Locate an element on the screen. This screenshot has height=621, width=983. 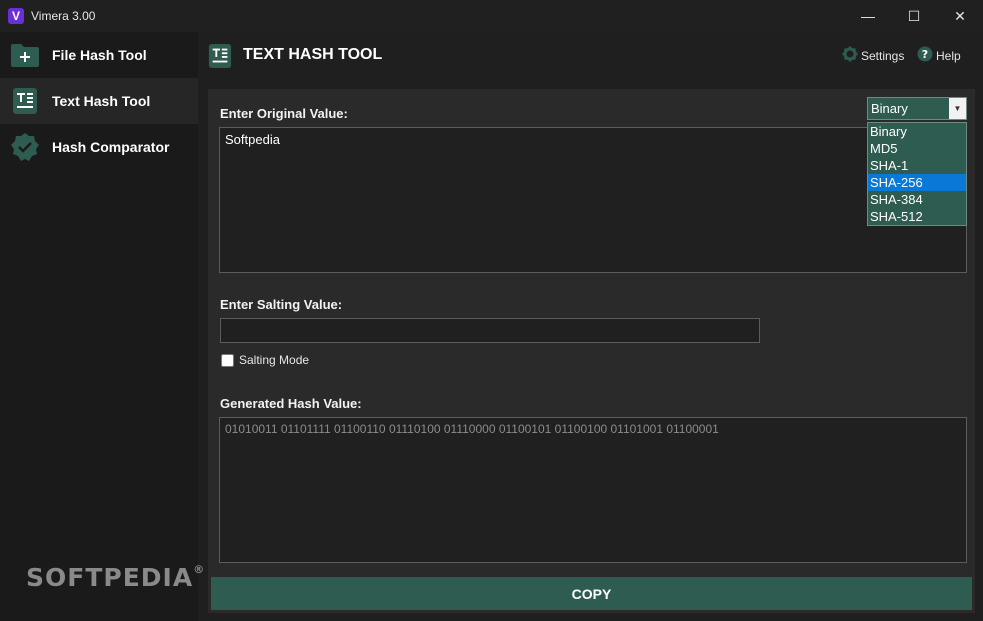
algorithm-option-binary: Binary is located at coordinates (917, 131).